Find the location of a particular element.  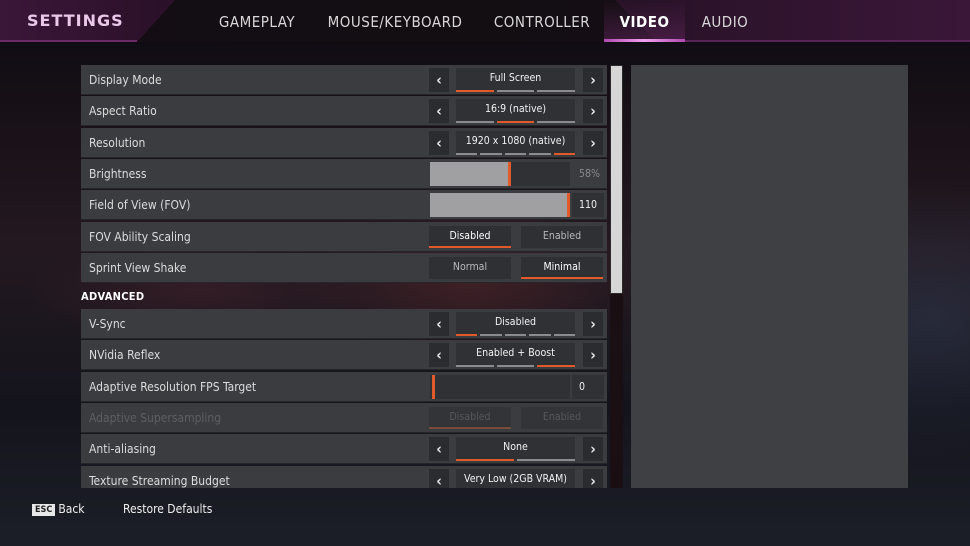

restore-defaults-button: Restore Defaults is located at coordinates (167, 509).